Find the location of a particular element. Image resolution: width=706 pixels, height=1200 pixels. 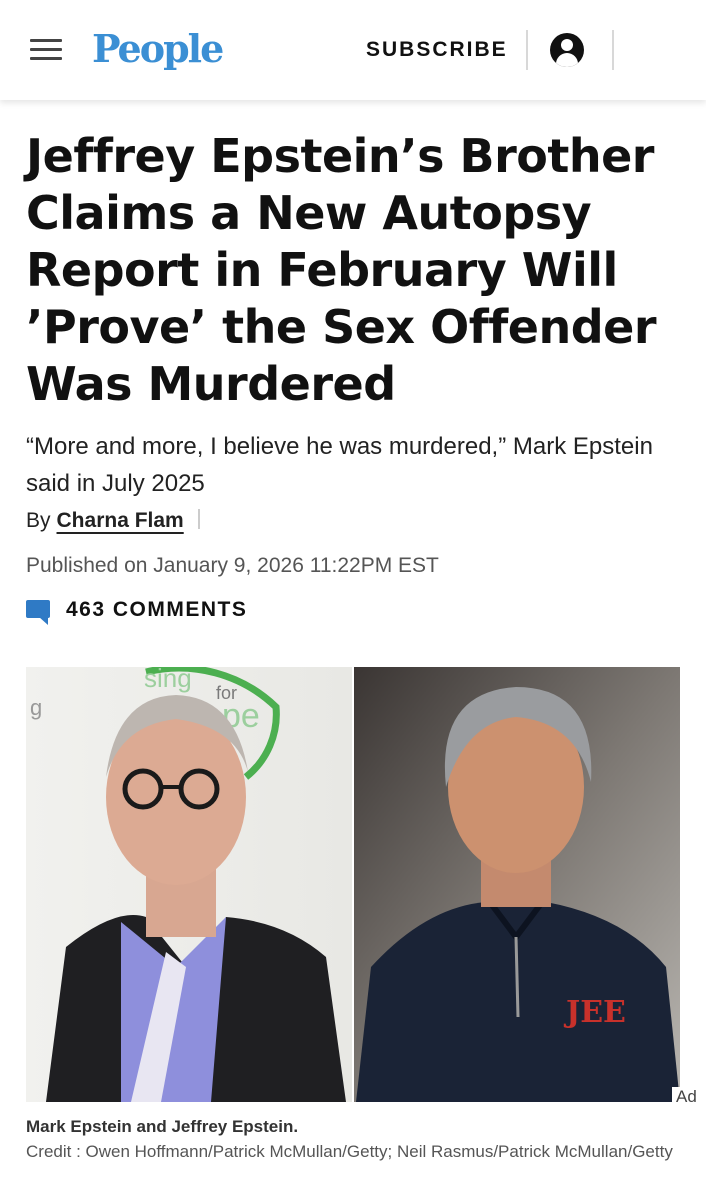

hamburger-menu-icon is located at coordinates (46, 51).